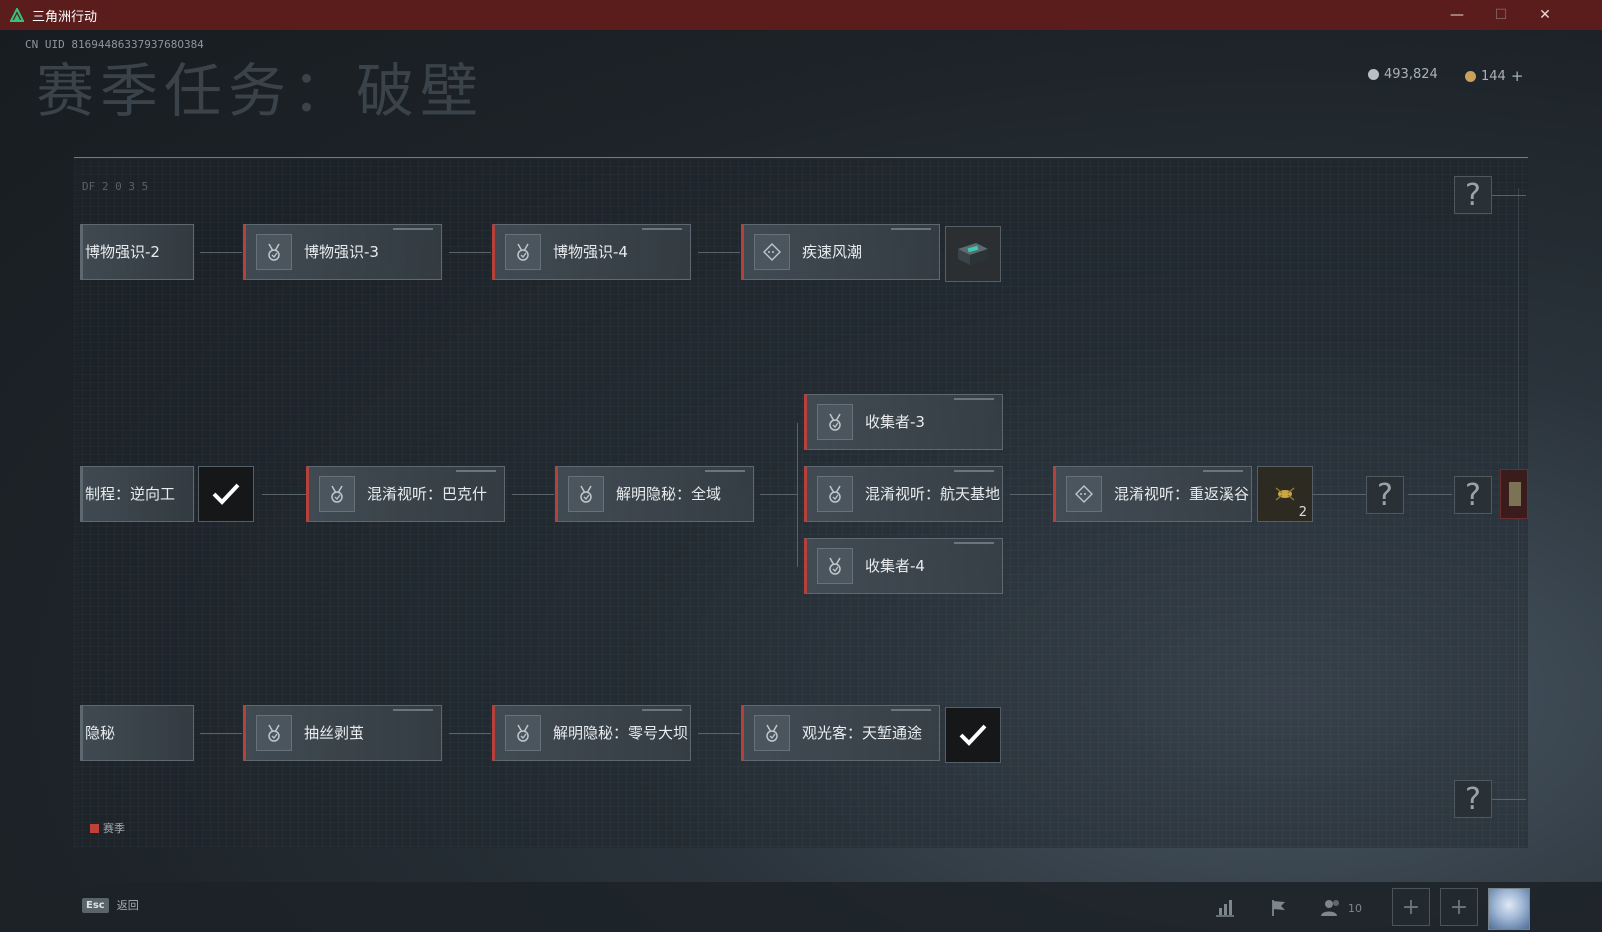 The width and height of the screenshot is (1602, 932). I want to click on task-node: 收集者-3, so click(903, 422).